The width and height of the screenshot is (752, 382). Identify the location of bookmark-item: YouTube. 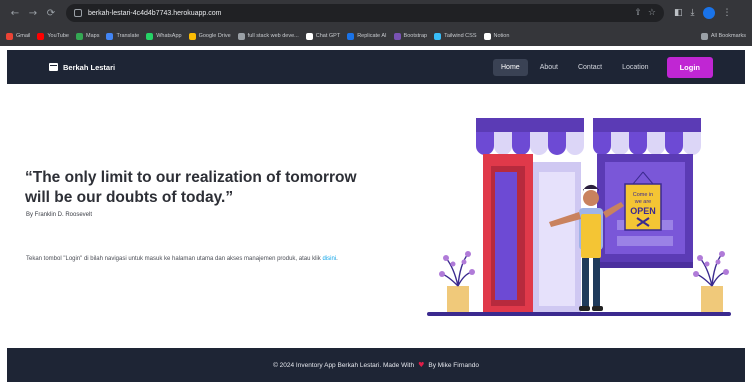
(53, 36).